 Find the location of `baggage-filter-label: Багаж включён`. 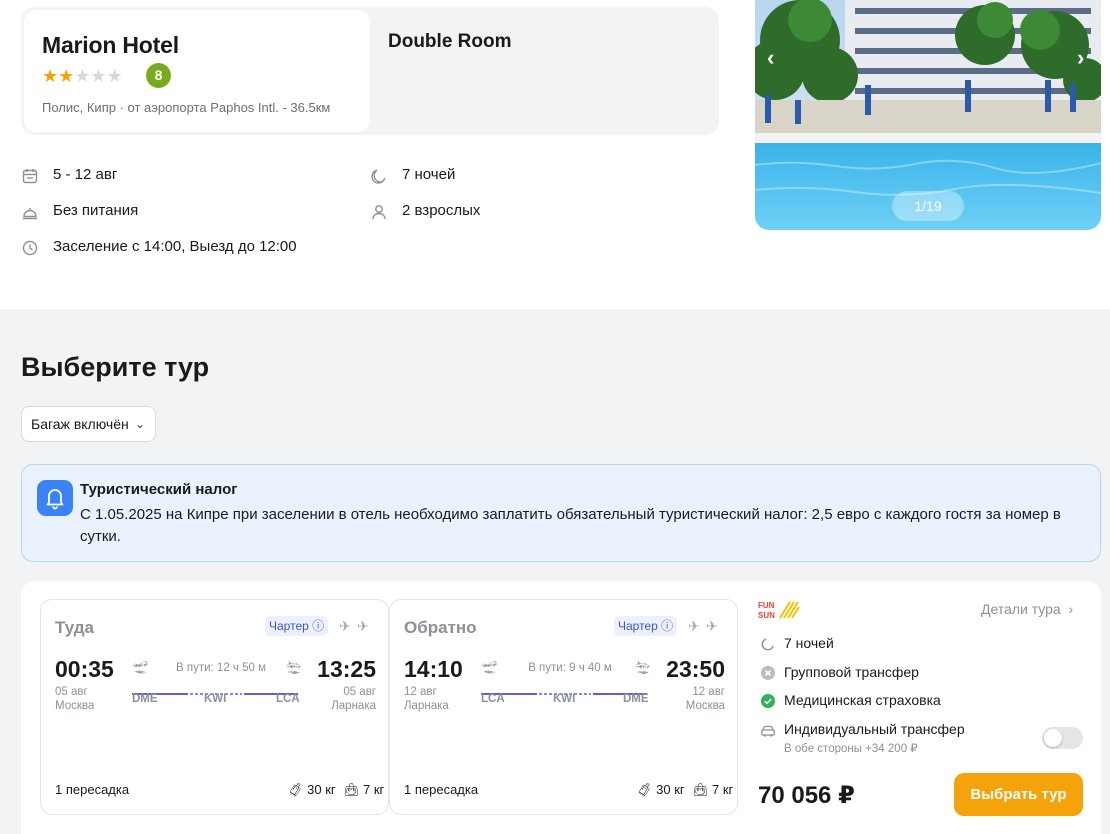

baggage-filter-label: Багаж включён is located at coordinates (80, 424).